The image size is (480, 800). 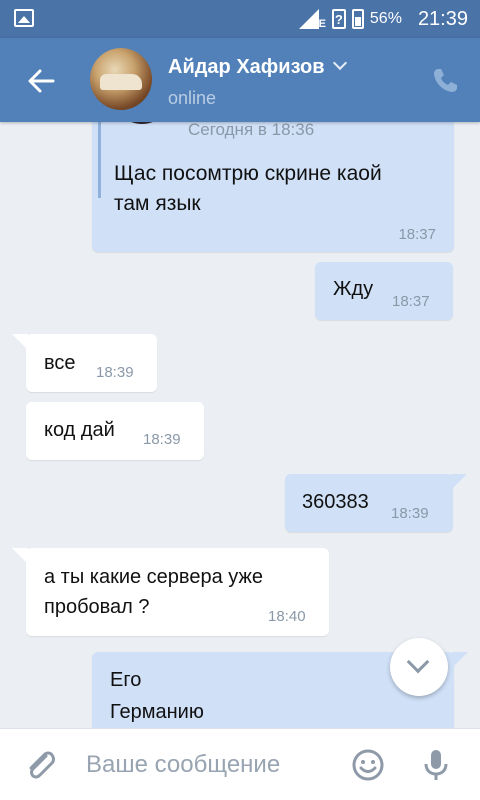 I want to click on network-type: E, so click(x=322, y=24).